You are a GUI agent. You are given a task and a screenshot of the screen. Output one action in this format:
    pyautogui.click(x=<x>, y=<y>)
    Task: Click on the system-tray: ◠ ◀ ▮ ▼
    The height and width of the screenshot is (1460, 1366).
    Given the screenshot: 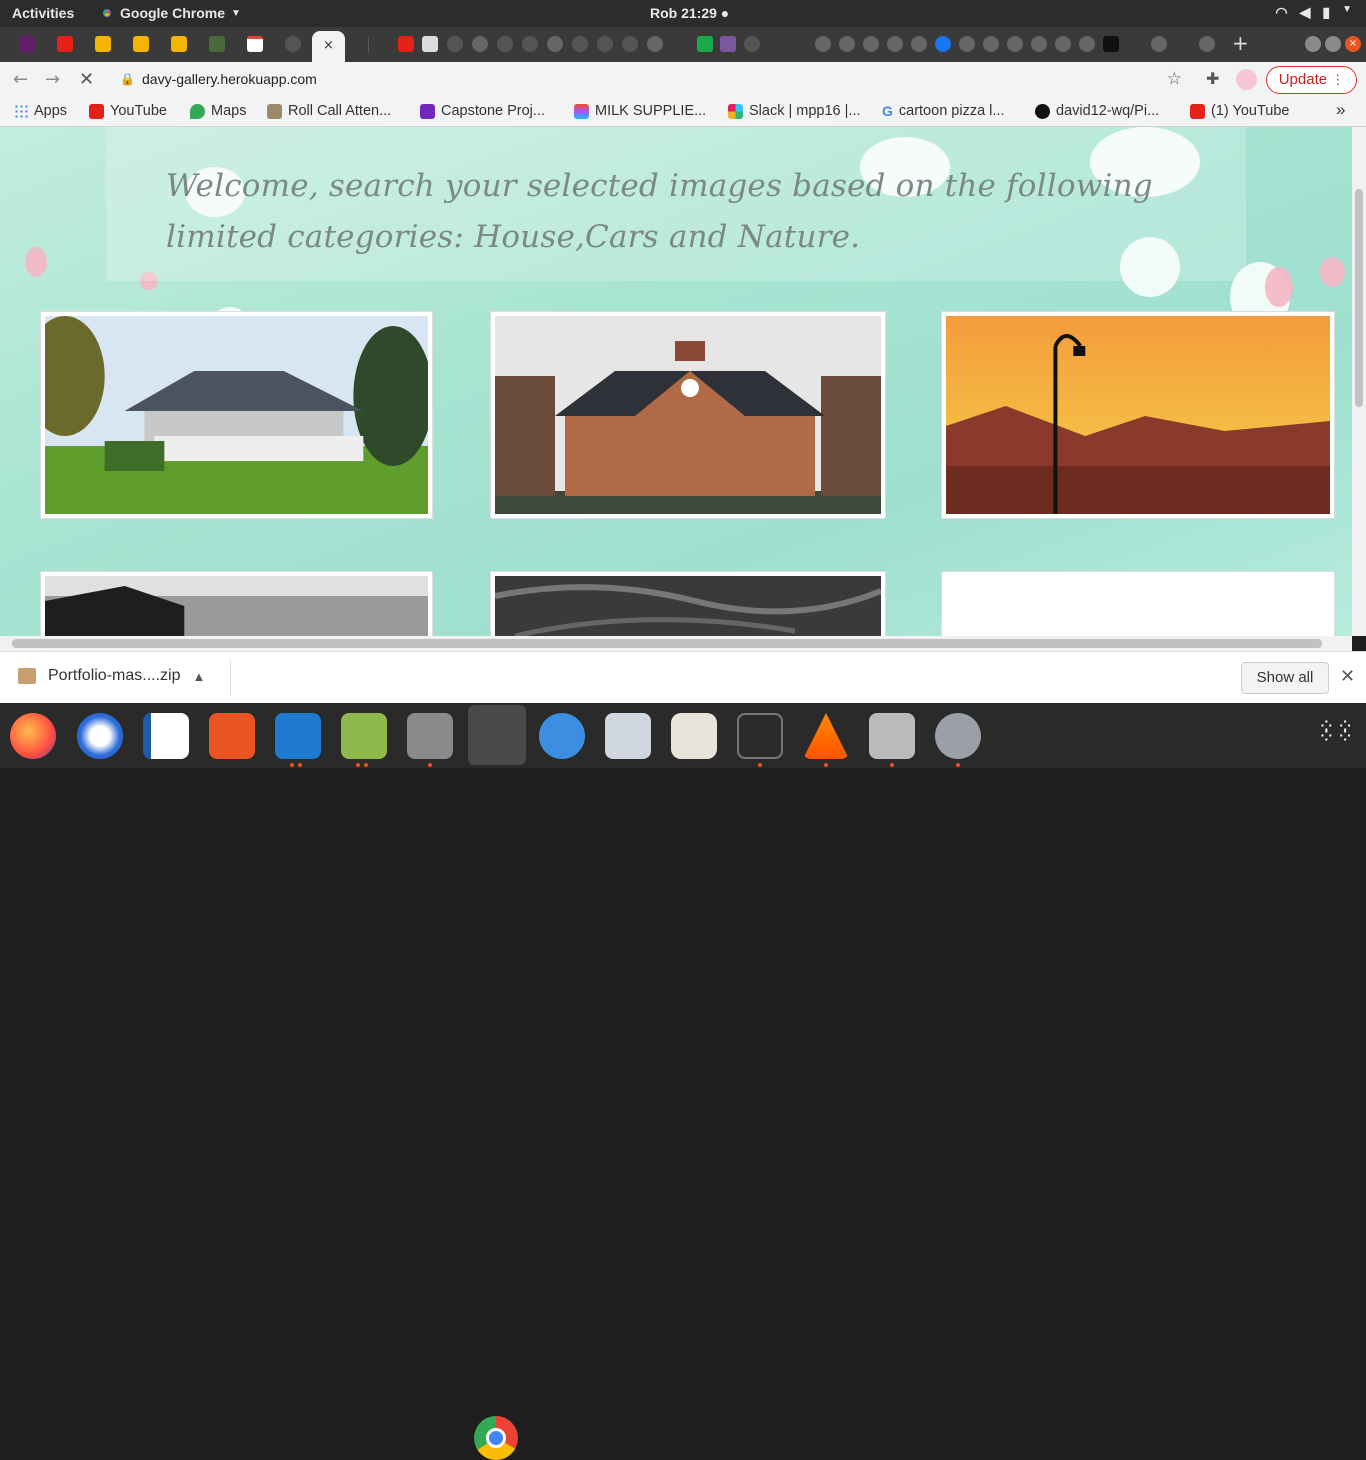 What is the action you would take?
    pyautogui.click(x=1313, y=12)
    